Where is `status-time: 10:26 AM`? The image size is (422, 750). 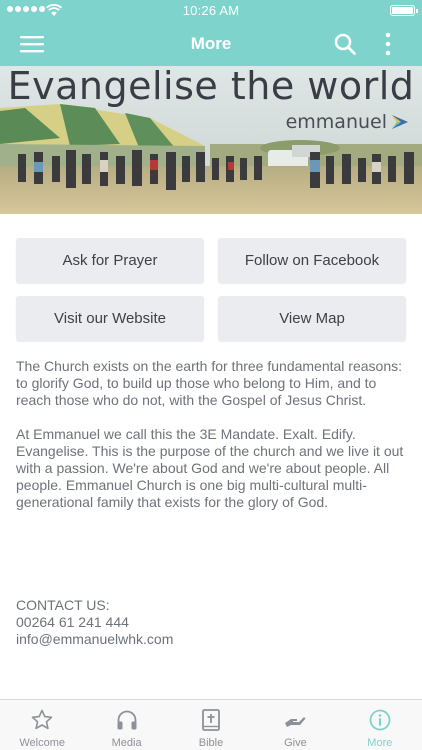
status-time: 10:26 AM is located at coordinates (211, 10).